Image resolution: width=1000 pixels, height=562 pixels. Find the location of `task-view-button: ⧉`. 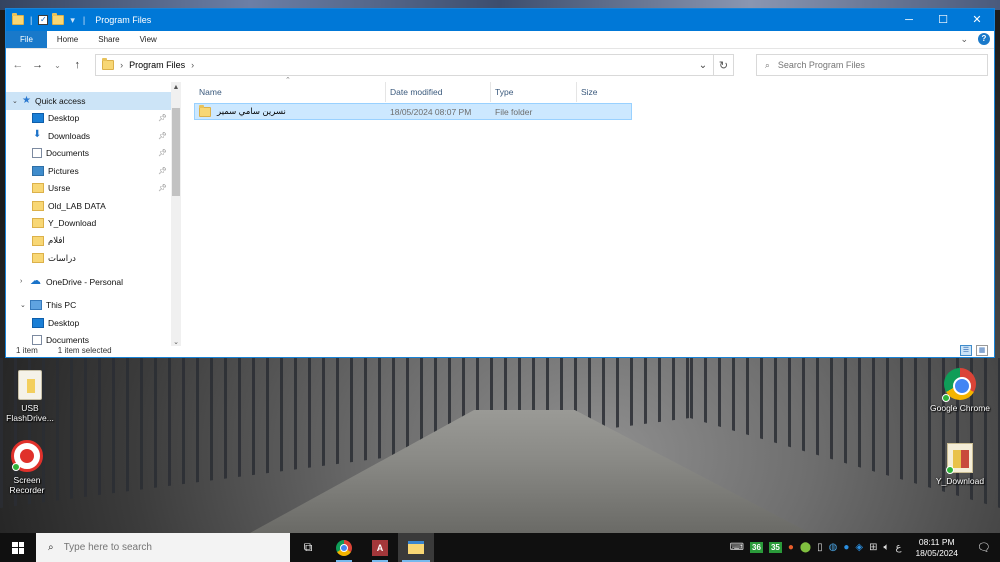

task-view-button: ⧉ is located at coordinates (308, 547).